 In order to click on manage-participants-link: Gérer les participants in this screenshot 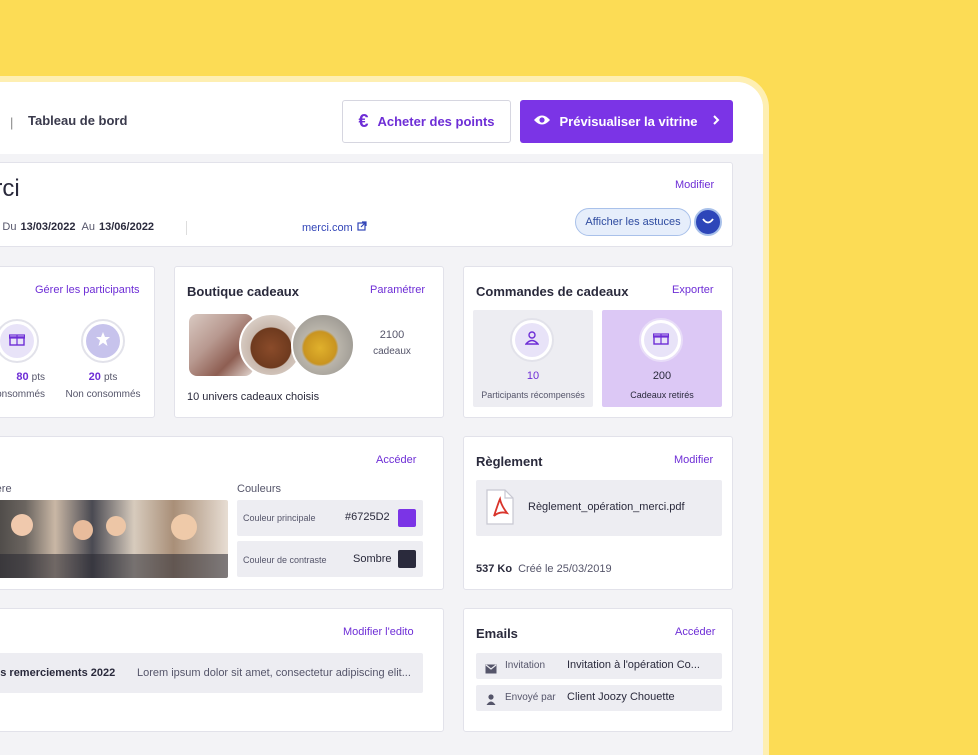, I will do `click(87, 290)`.